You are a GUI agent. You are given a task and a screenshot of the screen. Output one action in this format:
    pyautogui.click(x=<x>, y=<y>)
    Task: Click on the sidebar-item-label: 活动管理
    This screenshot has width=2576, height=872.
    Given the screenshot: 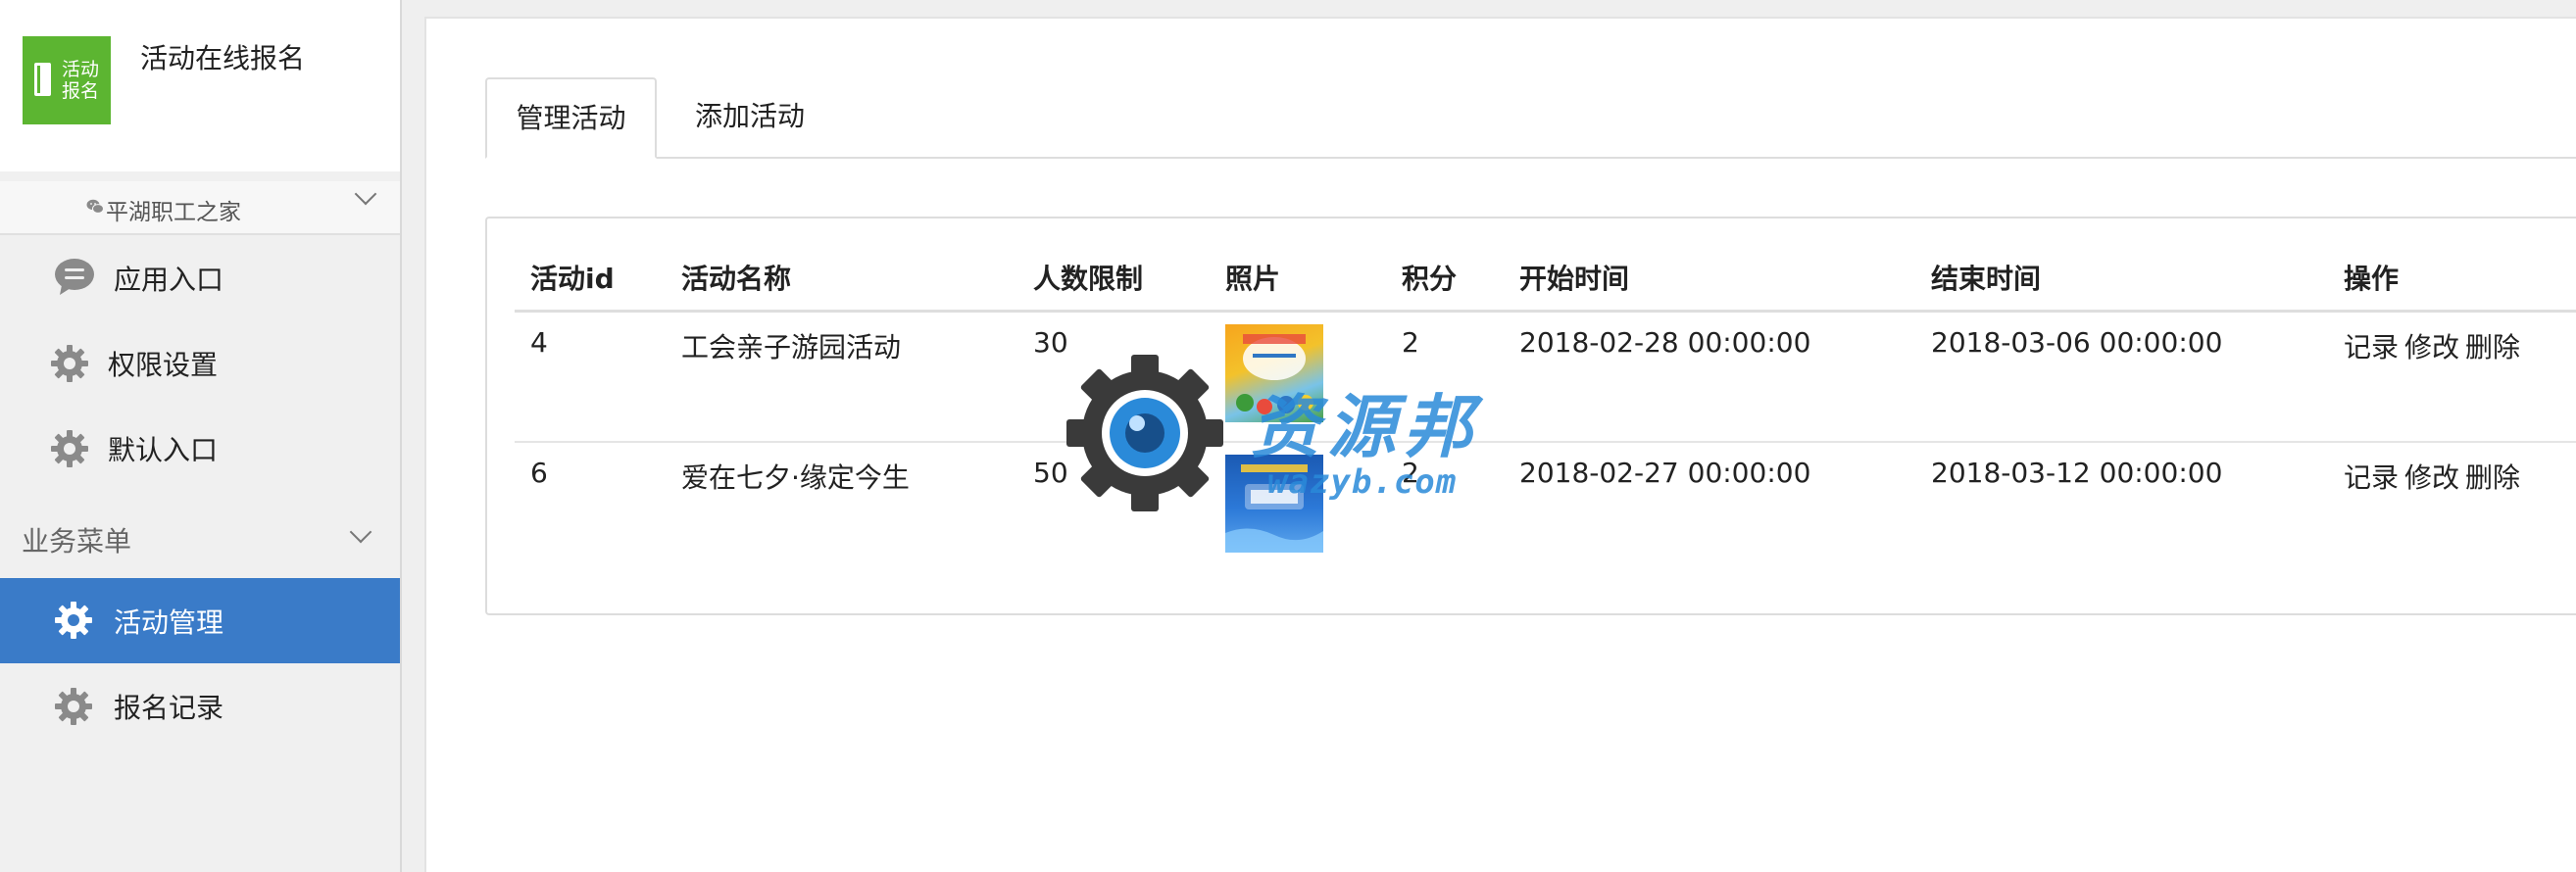 What is the action you would take?
    pyautogui.click(x=169, y=622)
    